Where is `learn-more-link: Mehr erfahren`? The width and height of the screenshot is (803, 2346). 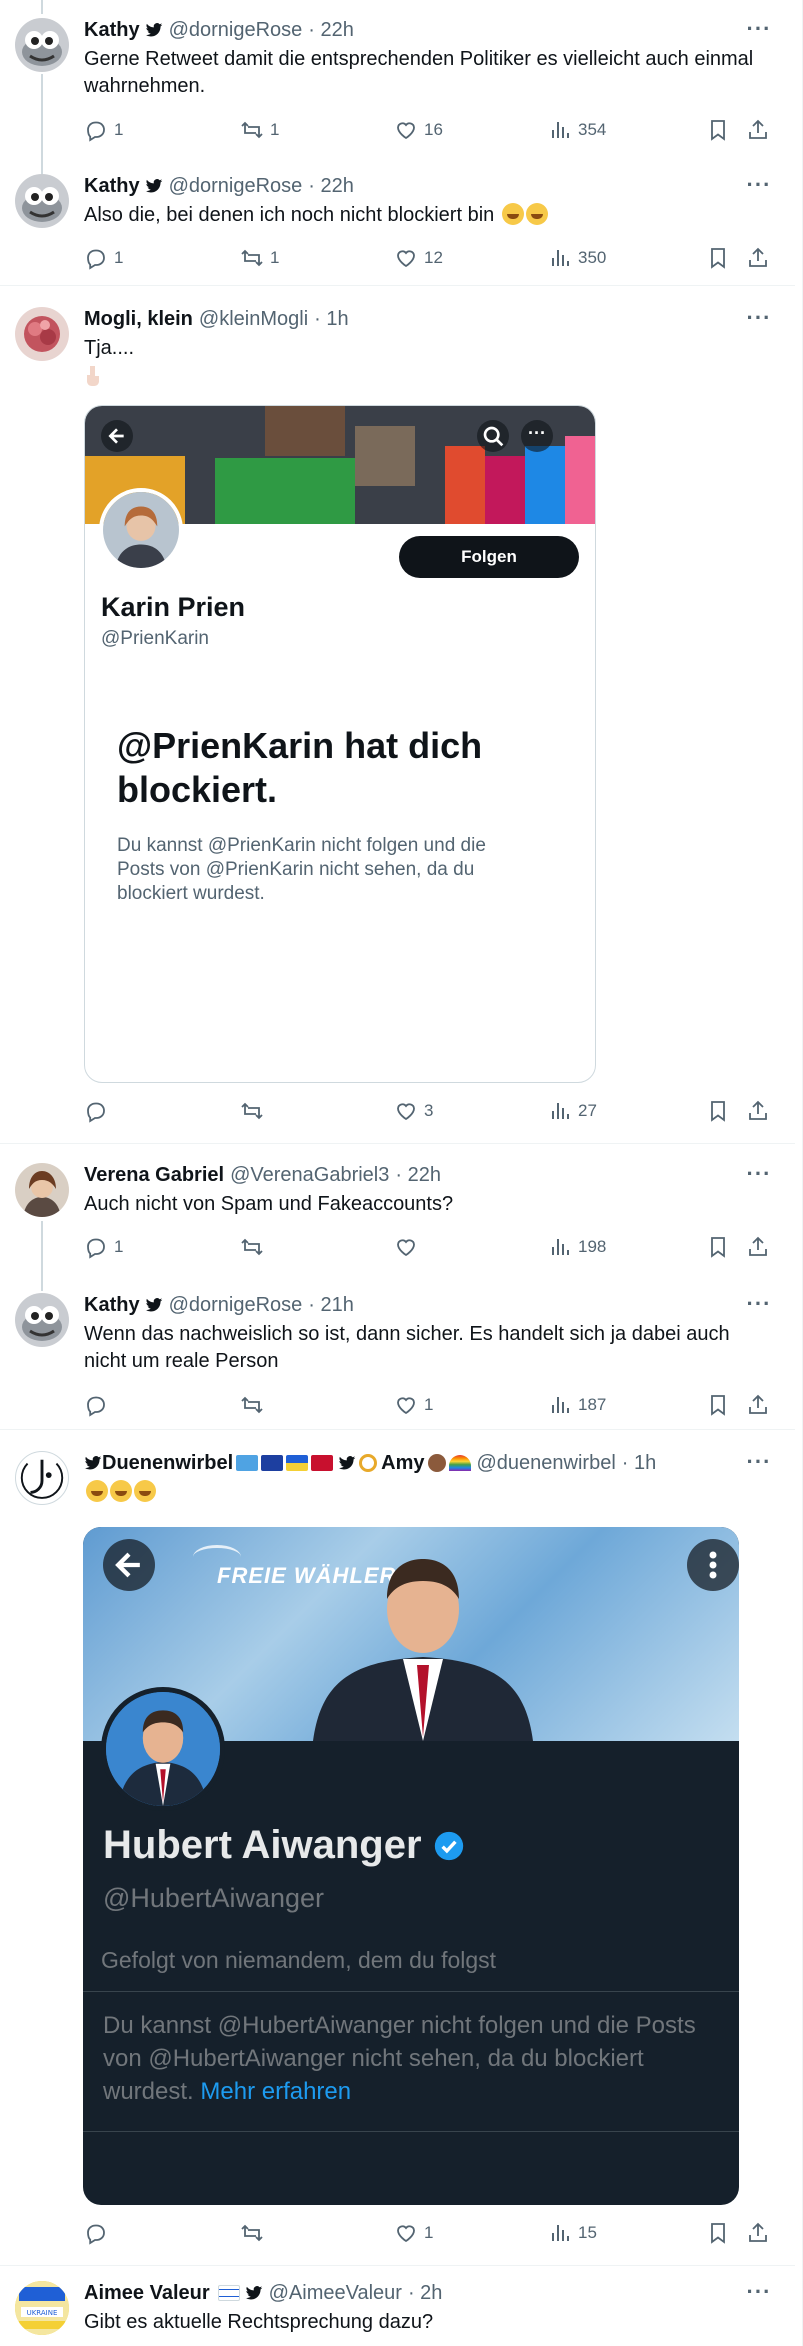 learn-more-link: Mehr erfahren is located at coordinates (275, 2091).